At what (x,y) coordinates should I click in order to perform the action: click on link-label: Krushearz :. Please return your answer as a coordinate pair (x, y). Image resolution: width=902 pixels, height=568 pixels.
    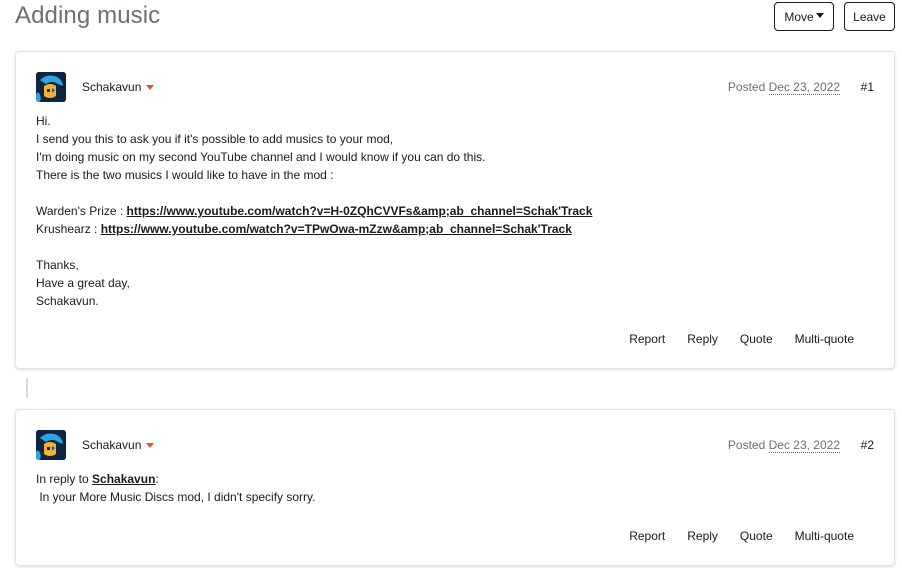
    Looking at the image, I should click on (68, 229).